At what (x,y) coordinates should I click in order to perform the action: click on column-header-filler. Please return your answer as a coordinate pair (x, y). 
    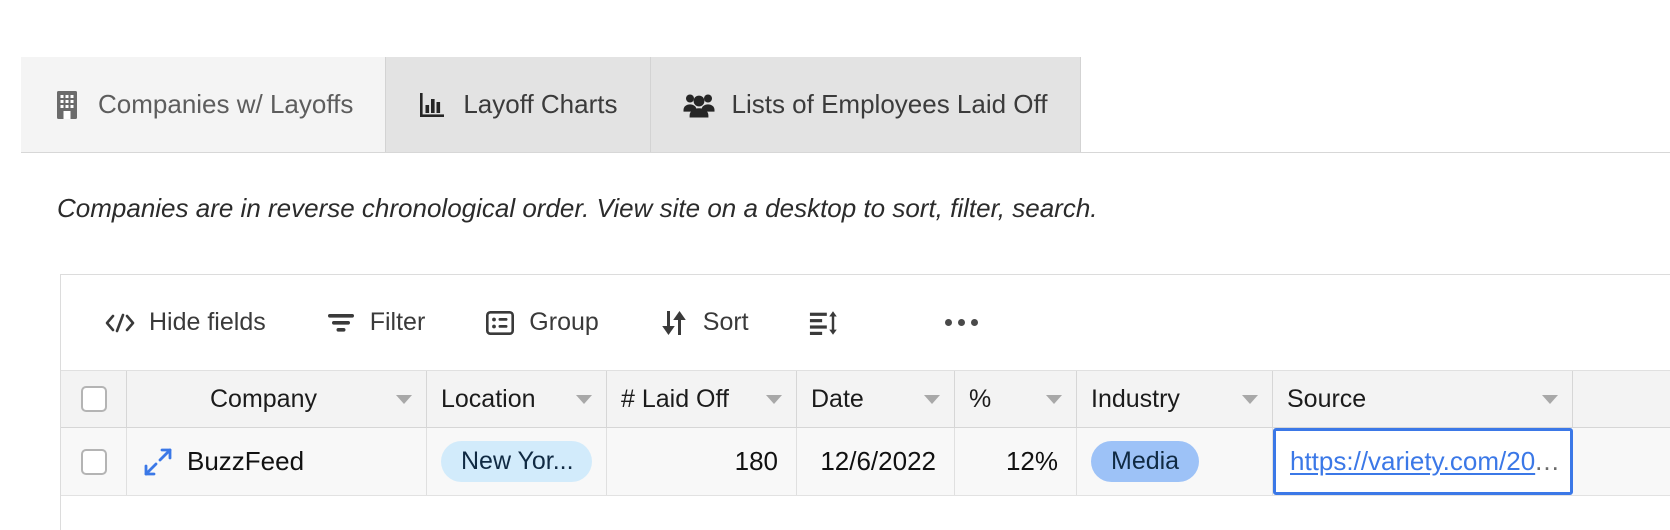
    Looking at the image, I should click on (1621, 399).